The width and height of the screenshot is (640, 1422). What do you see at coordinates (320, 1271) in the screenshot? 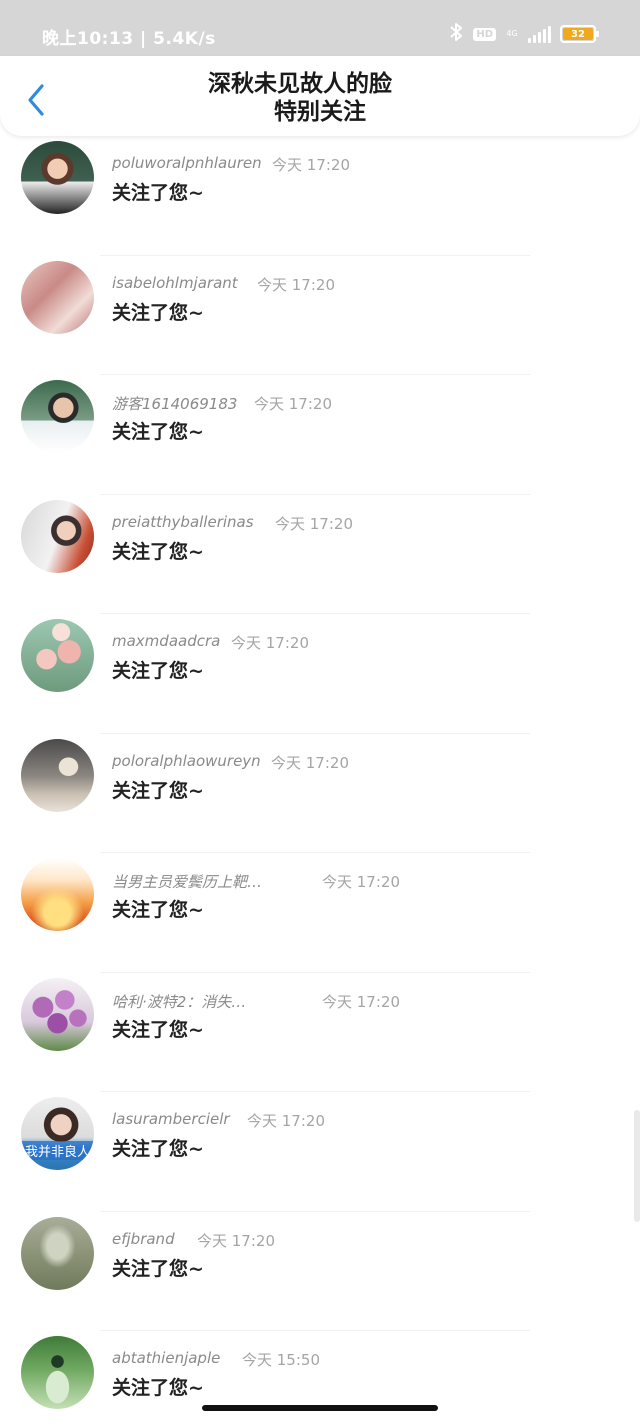
I see `list-item: efjbrand 今天 17:20 关注了您~` at bounding box center [320, 1271].